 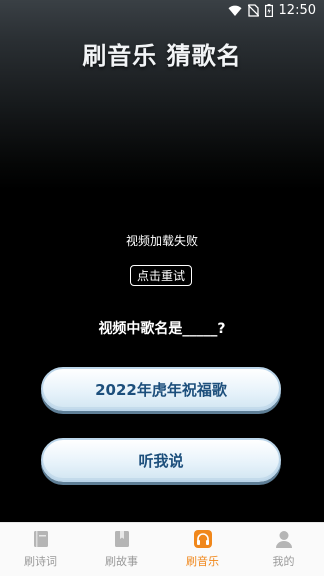 I want to click on bottom-tab-bar: 刷诗词 刷故事 刷音乐 我的, so click(x=162, y=549).